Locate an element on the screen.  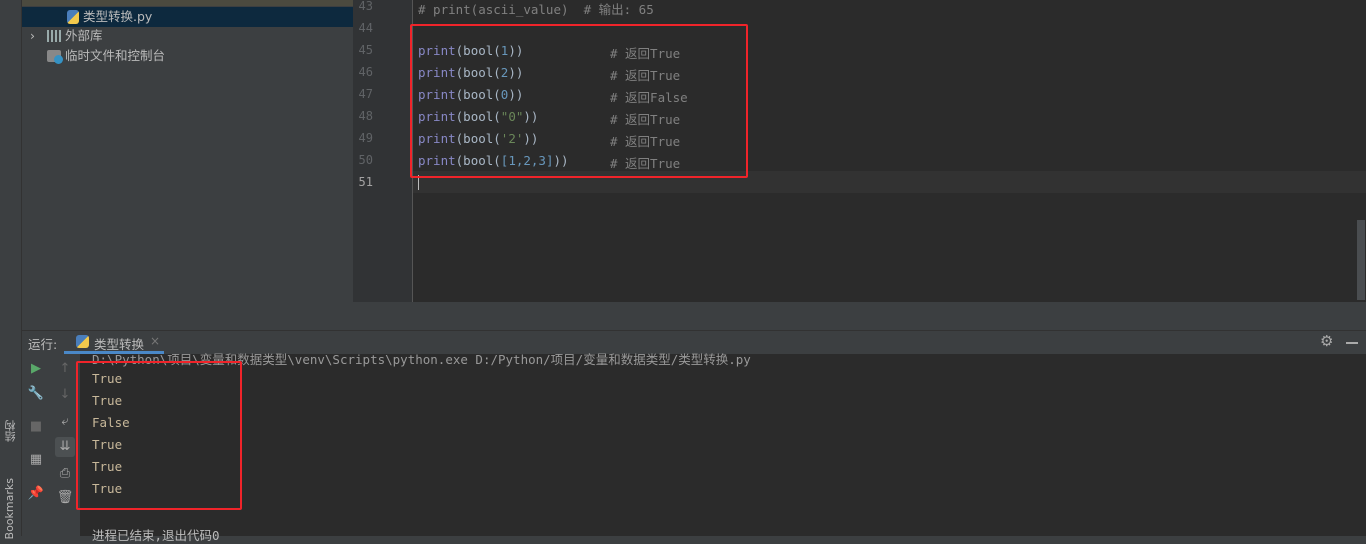
arrow-down-icon: ↓ is located at coordinates (65, 395).